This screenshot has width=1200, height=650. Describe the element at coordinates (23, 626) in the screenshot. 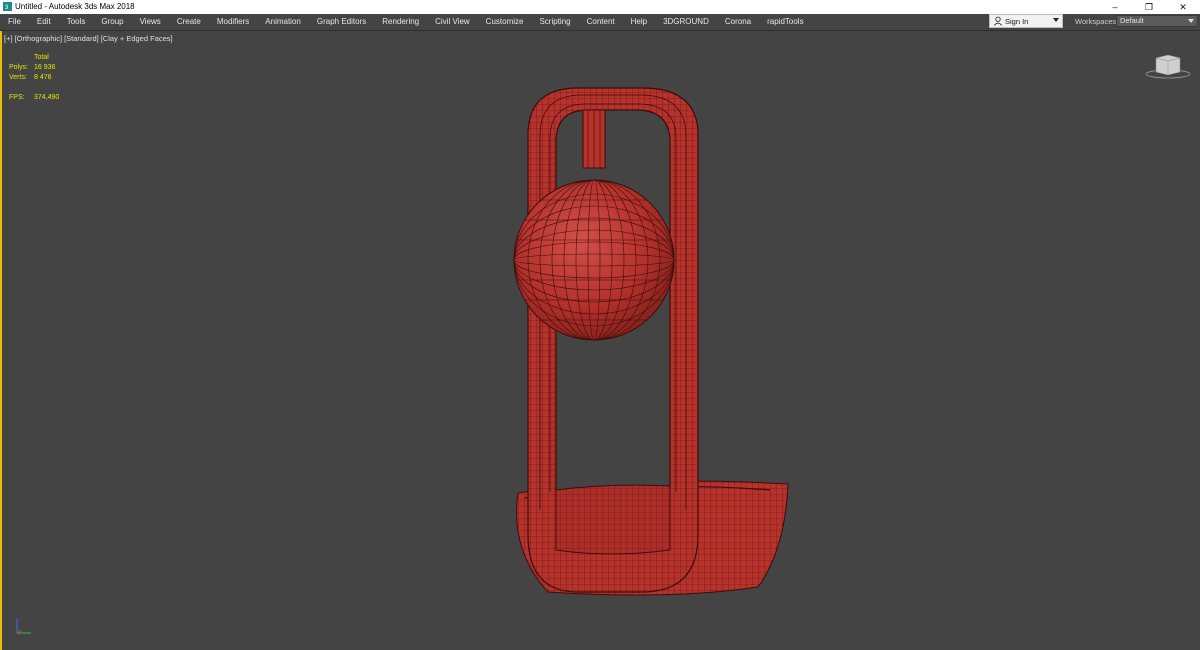

I see `axis-gizmo-icon` at that location.